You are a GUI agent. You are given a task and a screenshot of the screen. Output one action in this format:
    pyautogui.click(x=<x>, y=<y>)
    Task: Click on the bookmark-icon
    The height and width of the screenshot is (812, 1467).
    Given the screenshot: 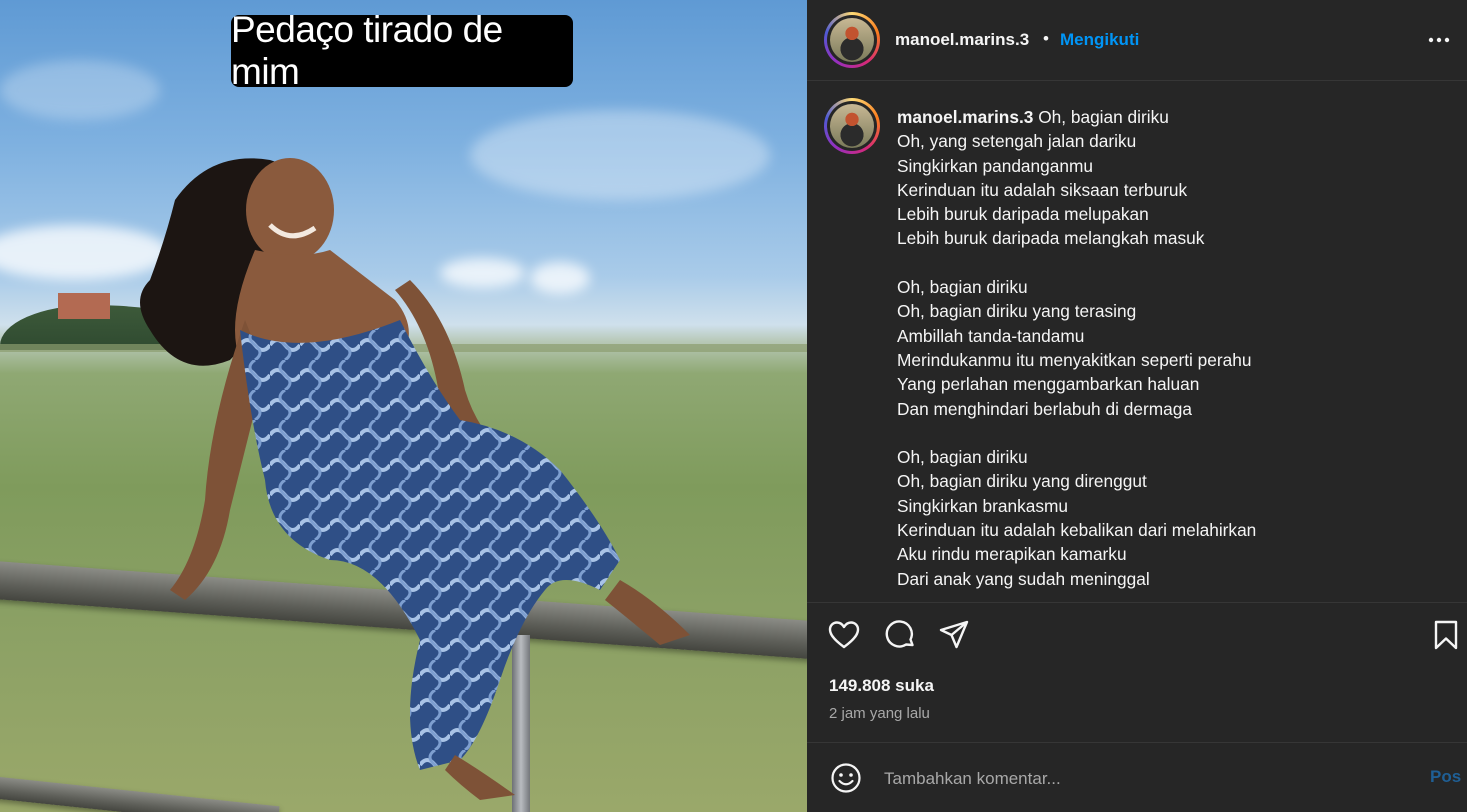 What is the action you would take?
    pyautogui.click(x=1446, y=635)
    